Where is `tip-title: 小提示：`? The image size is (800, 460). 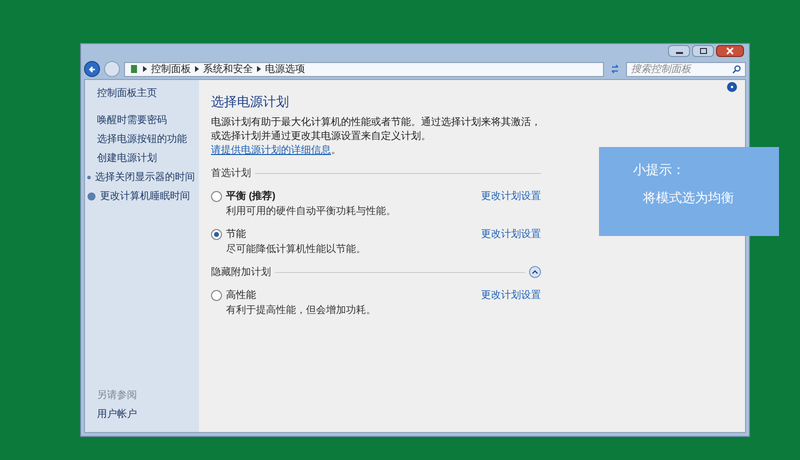
tip-title: 小提示： is located at coordinates (659, 170).